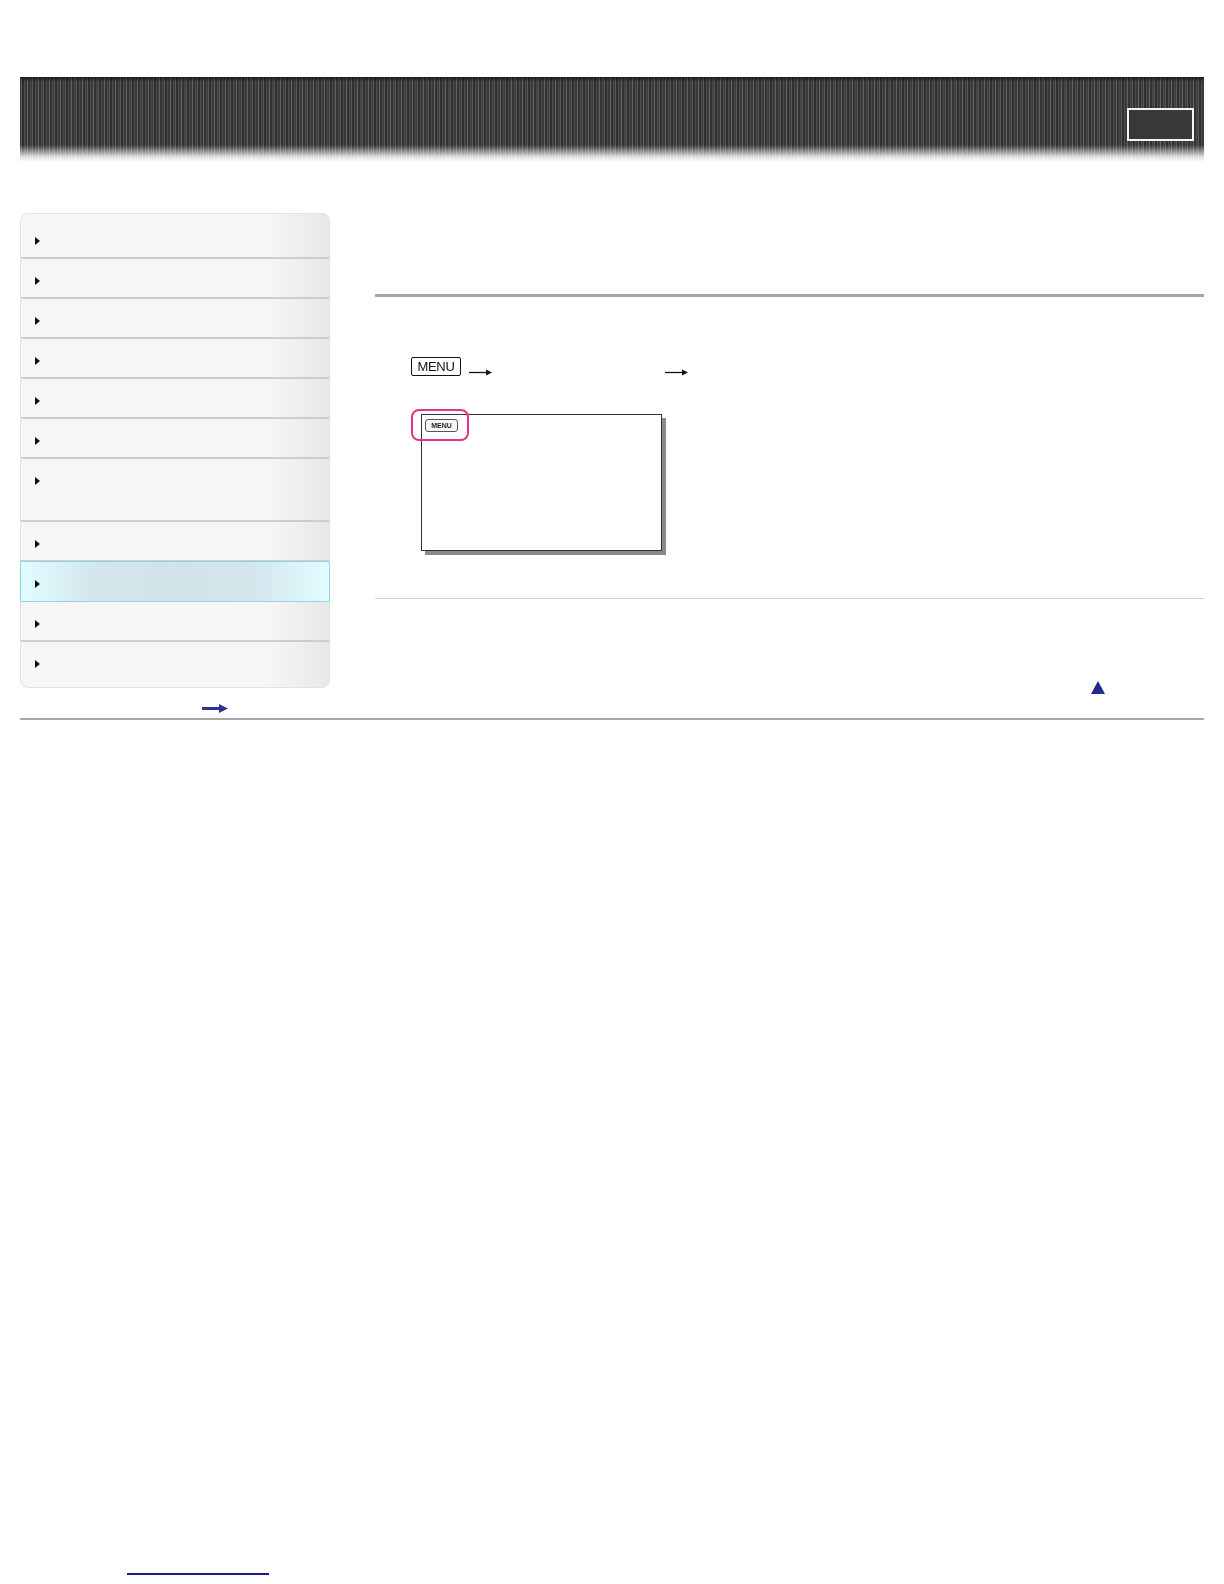 The height and width of the screenshot is (1584, 1224). I want to click on sidebar-item, so click(175, 581).